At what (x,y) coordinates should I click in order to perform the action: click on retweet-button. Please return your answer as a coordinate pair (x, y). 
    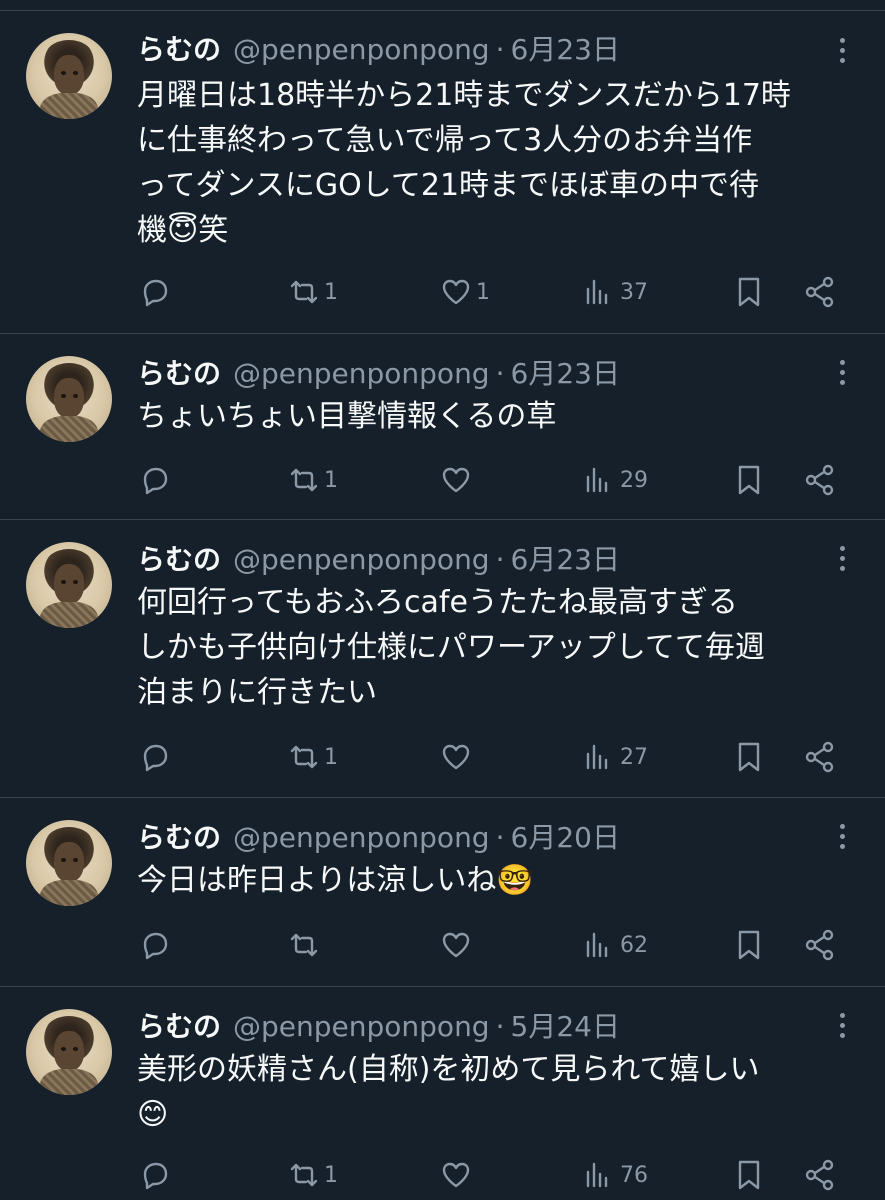
    Looking at the image, I should click on (305, 945).